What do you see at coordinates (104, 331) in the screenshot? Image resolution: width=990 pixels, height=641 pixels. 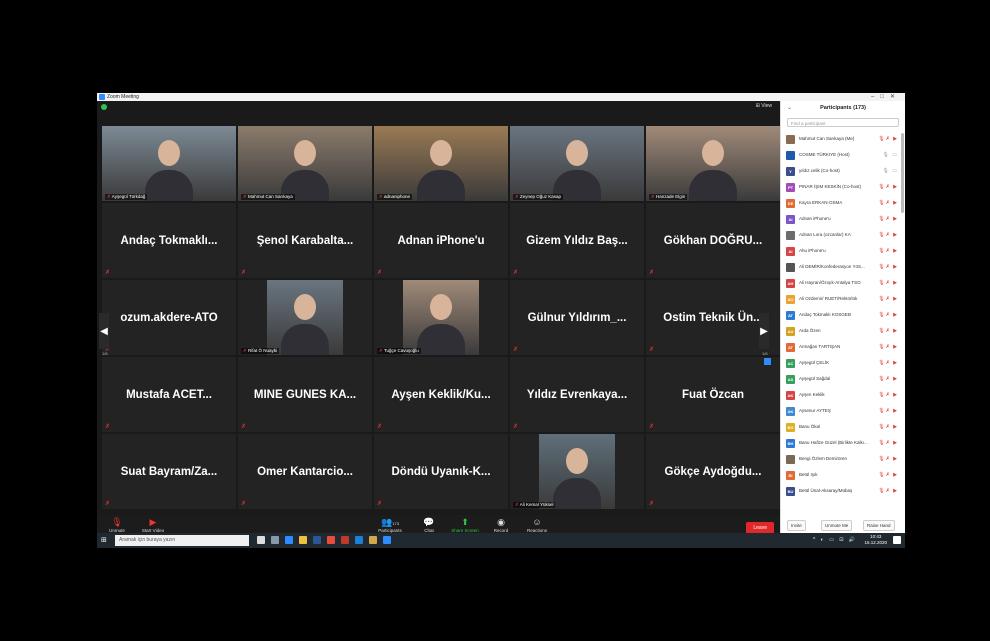 I see `prev-page-arrow-icon: ◀` at bounding box center [104, 331].